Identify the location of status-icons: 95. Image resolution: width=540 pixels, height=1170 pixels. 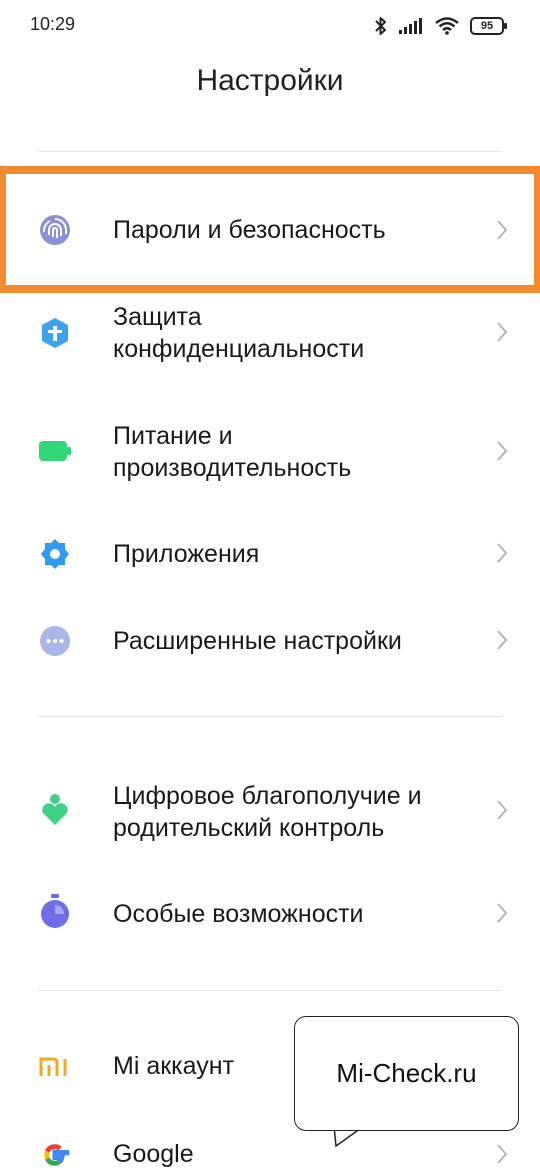
(440, 26).